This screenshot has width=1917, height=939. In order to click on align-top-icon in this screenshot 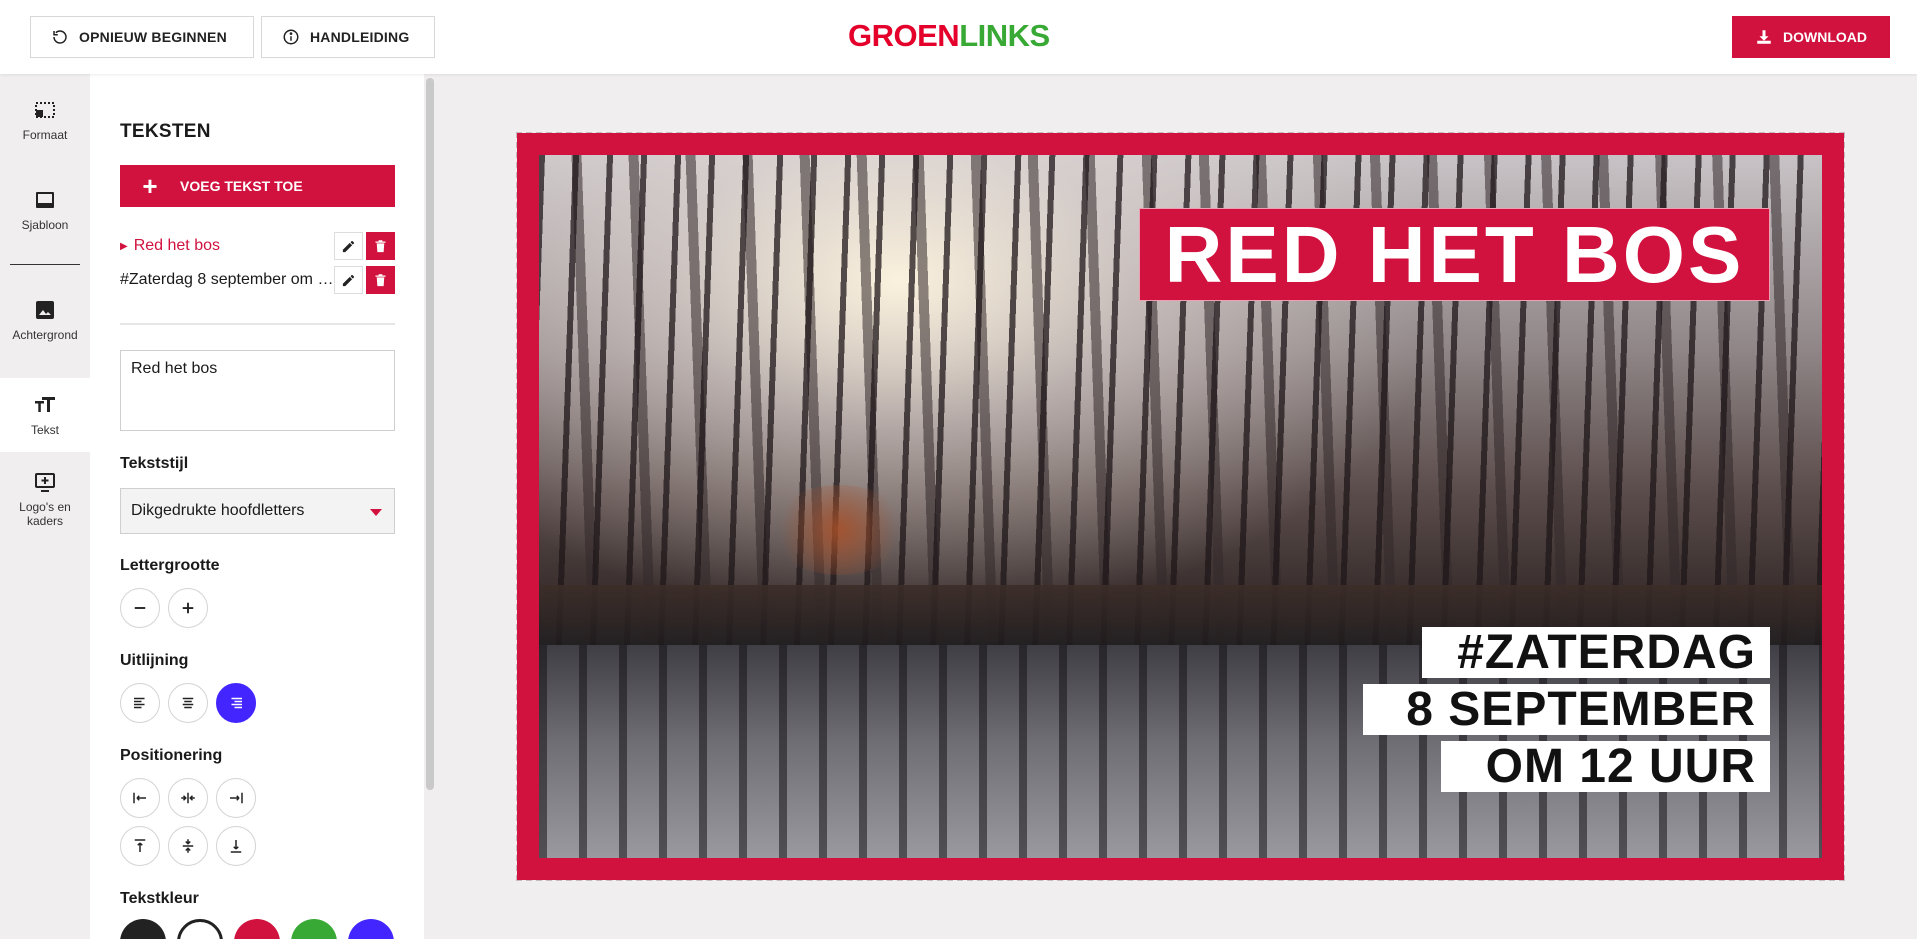, I will do `click(140, 845)`.